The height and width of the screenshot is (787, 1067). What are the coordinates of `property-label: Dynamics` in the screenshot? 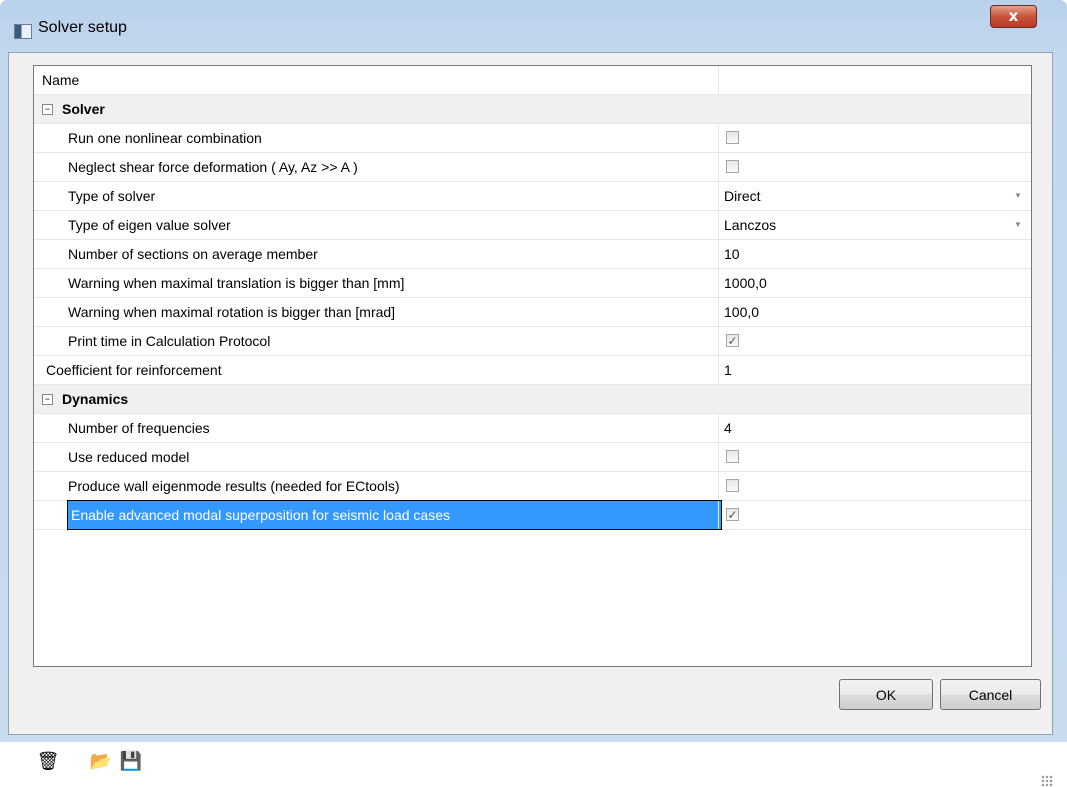 It's located at (95, 399).